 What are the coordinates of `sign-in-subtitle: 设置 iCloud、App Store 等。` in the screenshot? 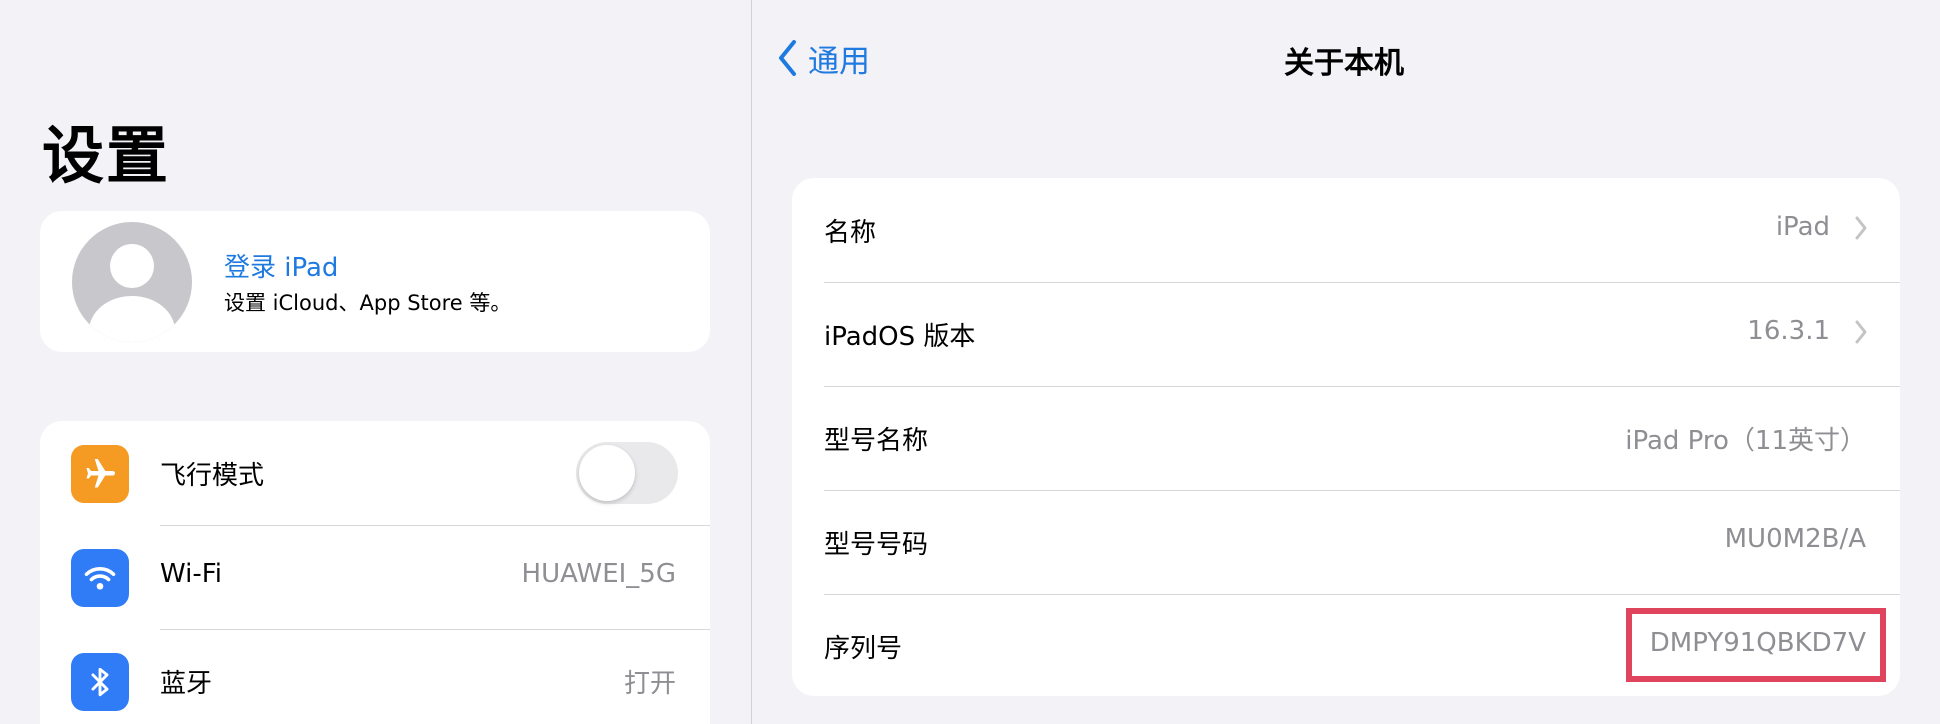 It's located at (368, 303).